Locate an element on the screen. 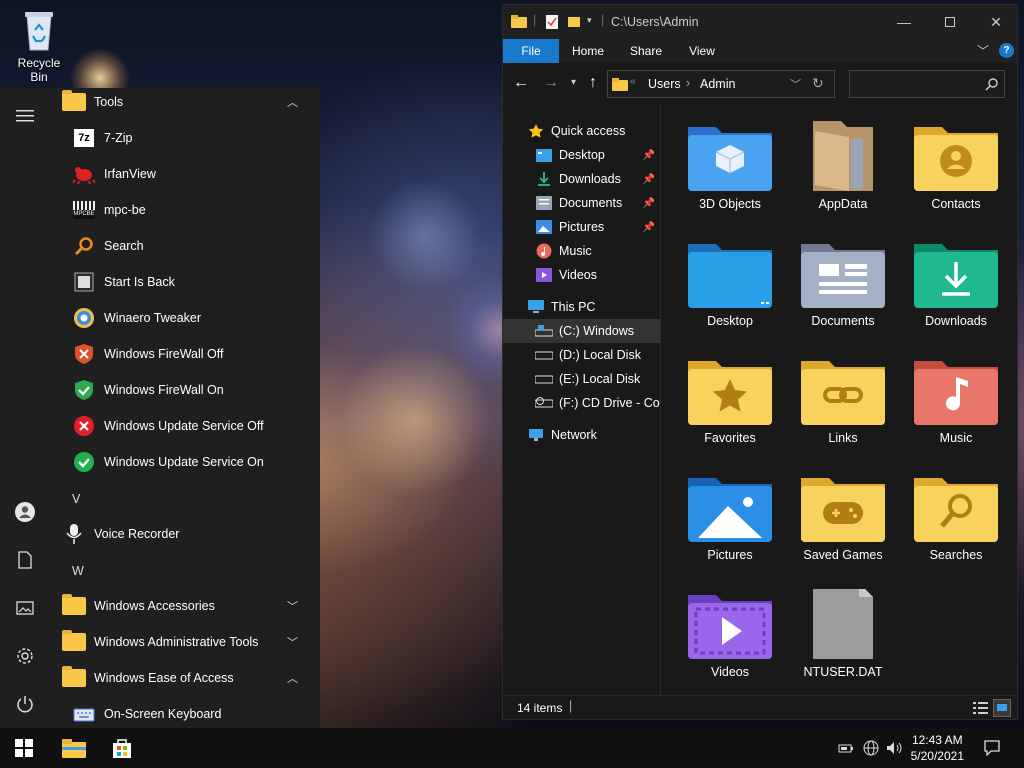  app-7zip: 7z 7-Zip is located at coordinates (181, 138).